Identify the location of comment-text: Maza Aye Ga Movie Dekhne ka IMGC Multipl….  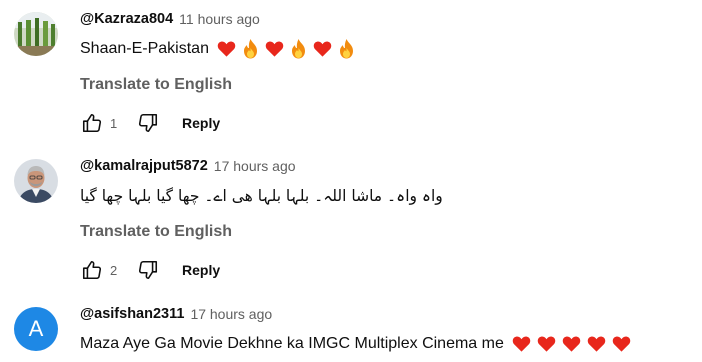
(387, 344).